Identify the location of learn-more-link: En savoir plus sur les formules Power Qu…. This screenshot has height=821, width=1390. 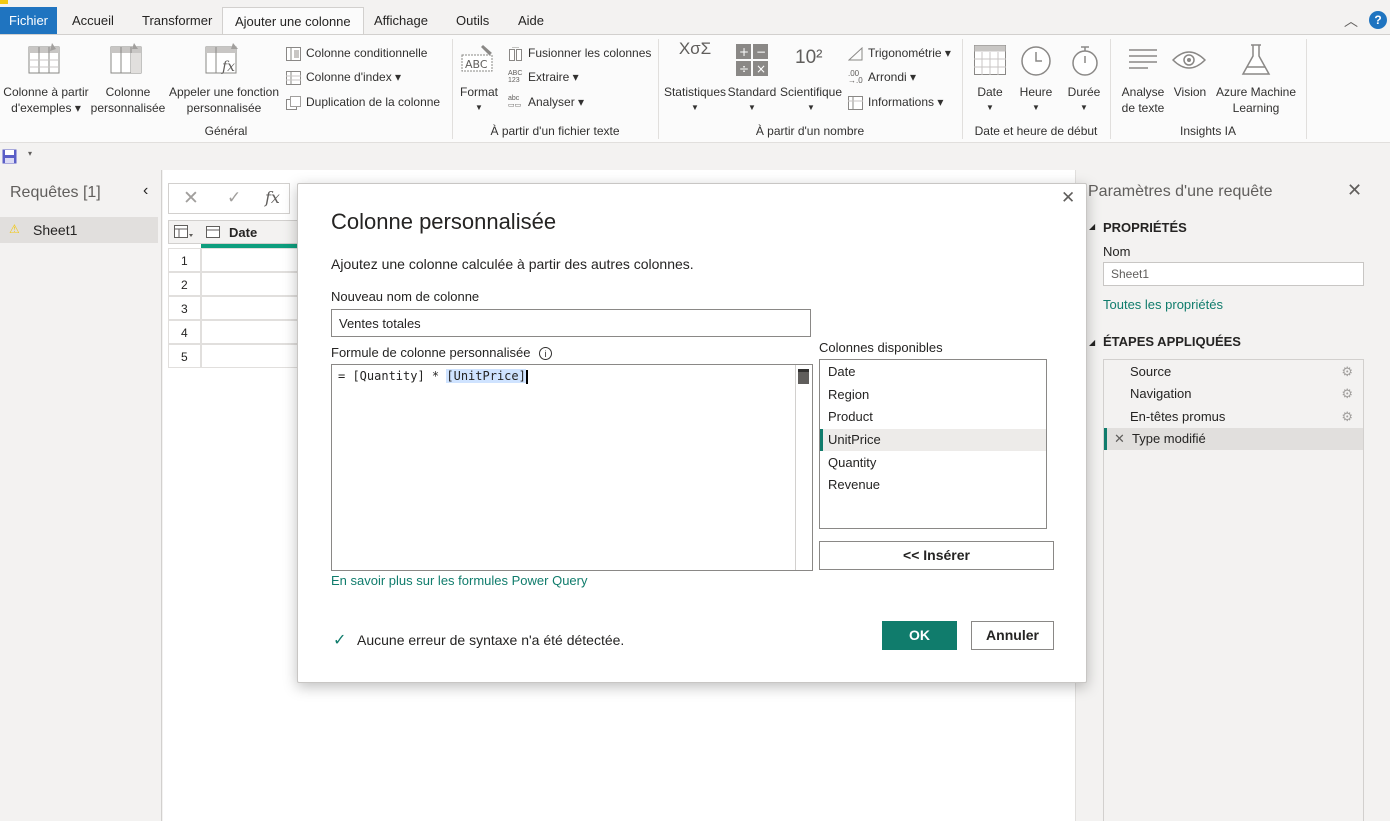
(459, 580).